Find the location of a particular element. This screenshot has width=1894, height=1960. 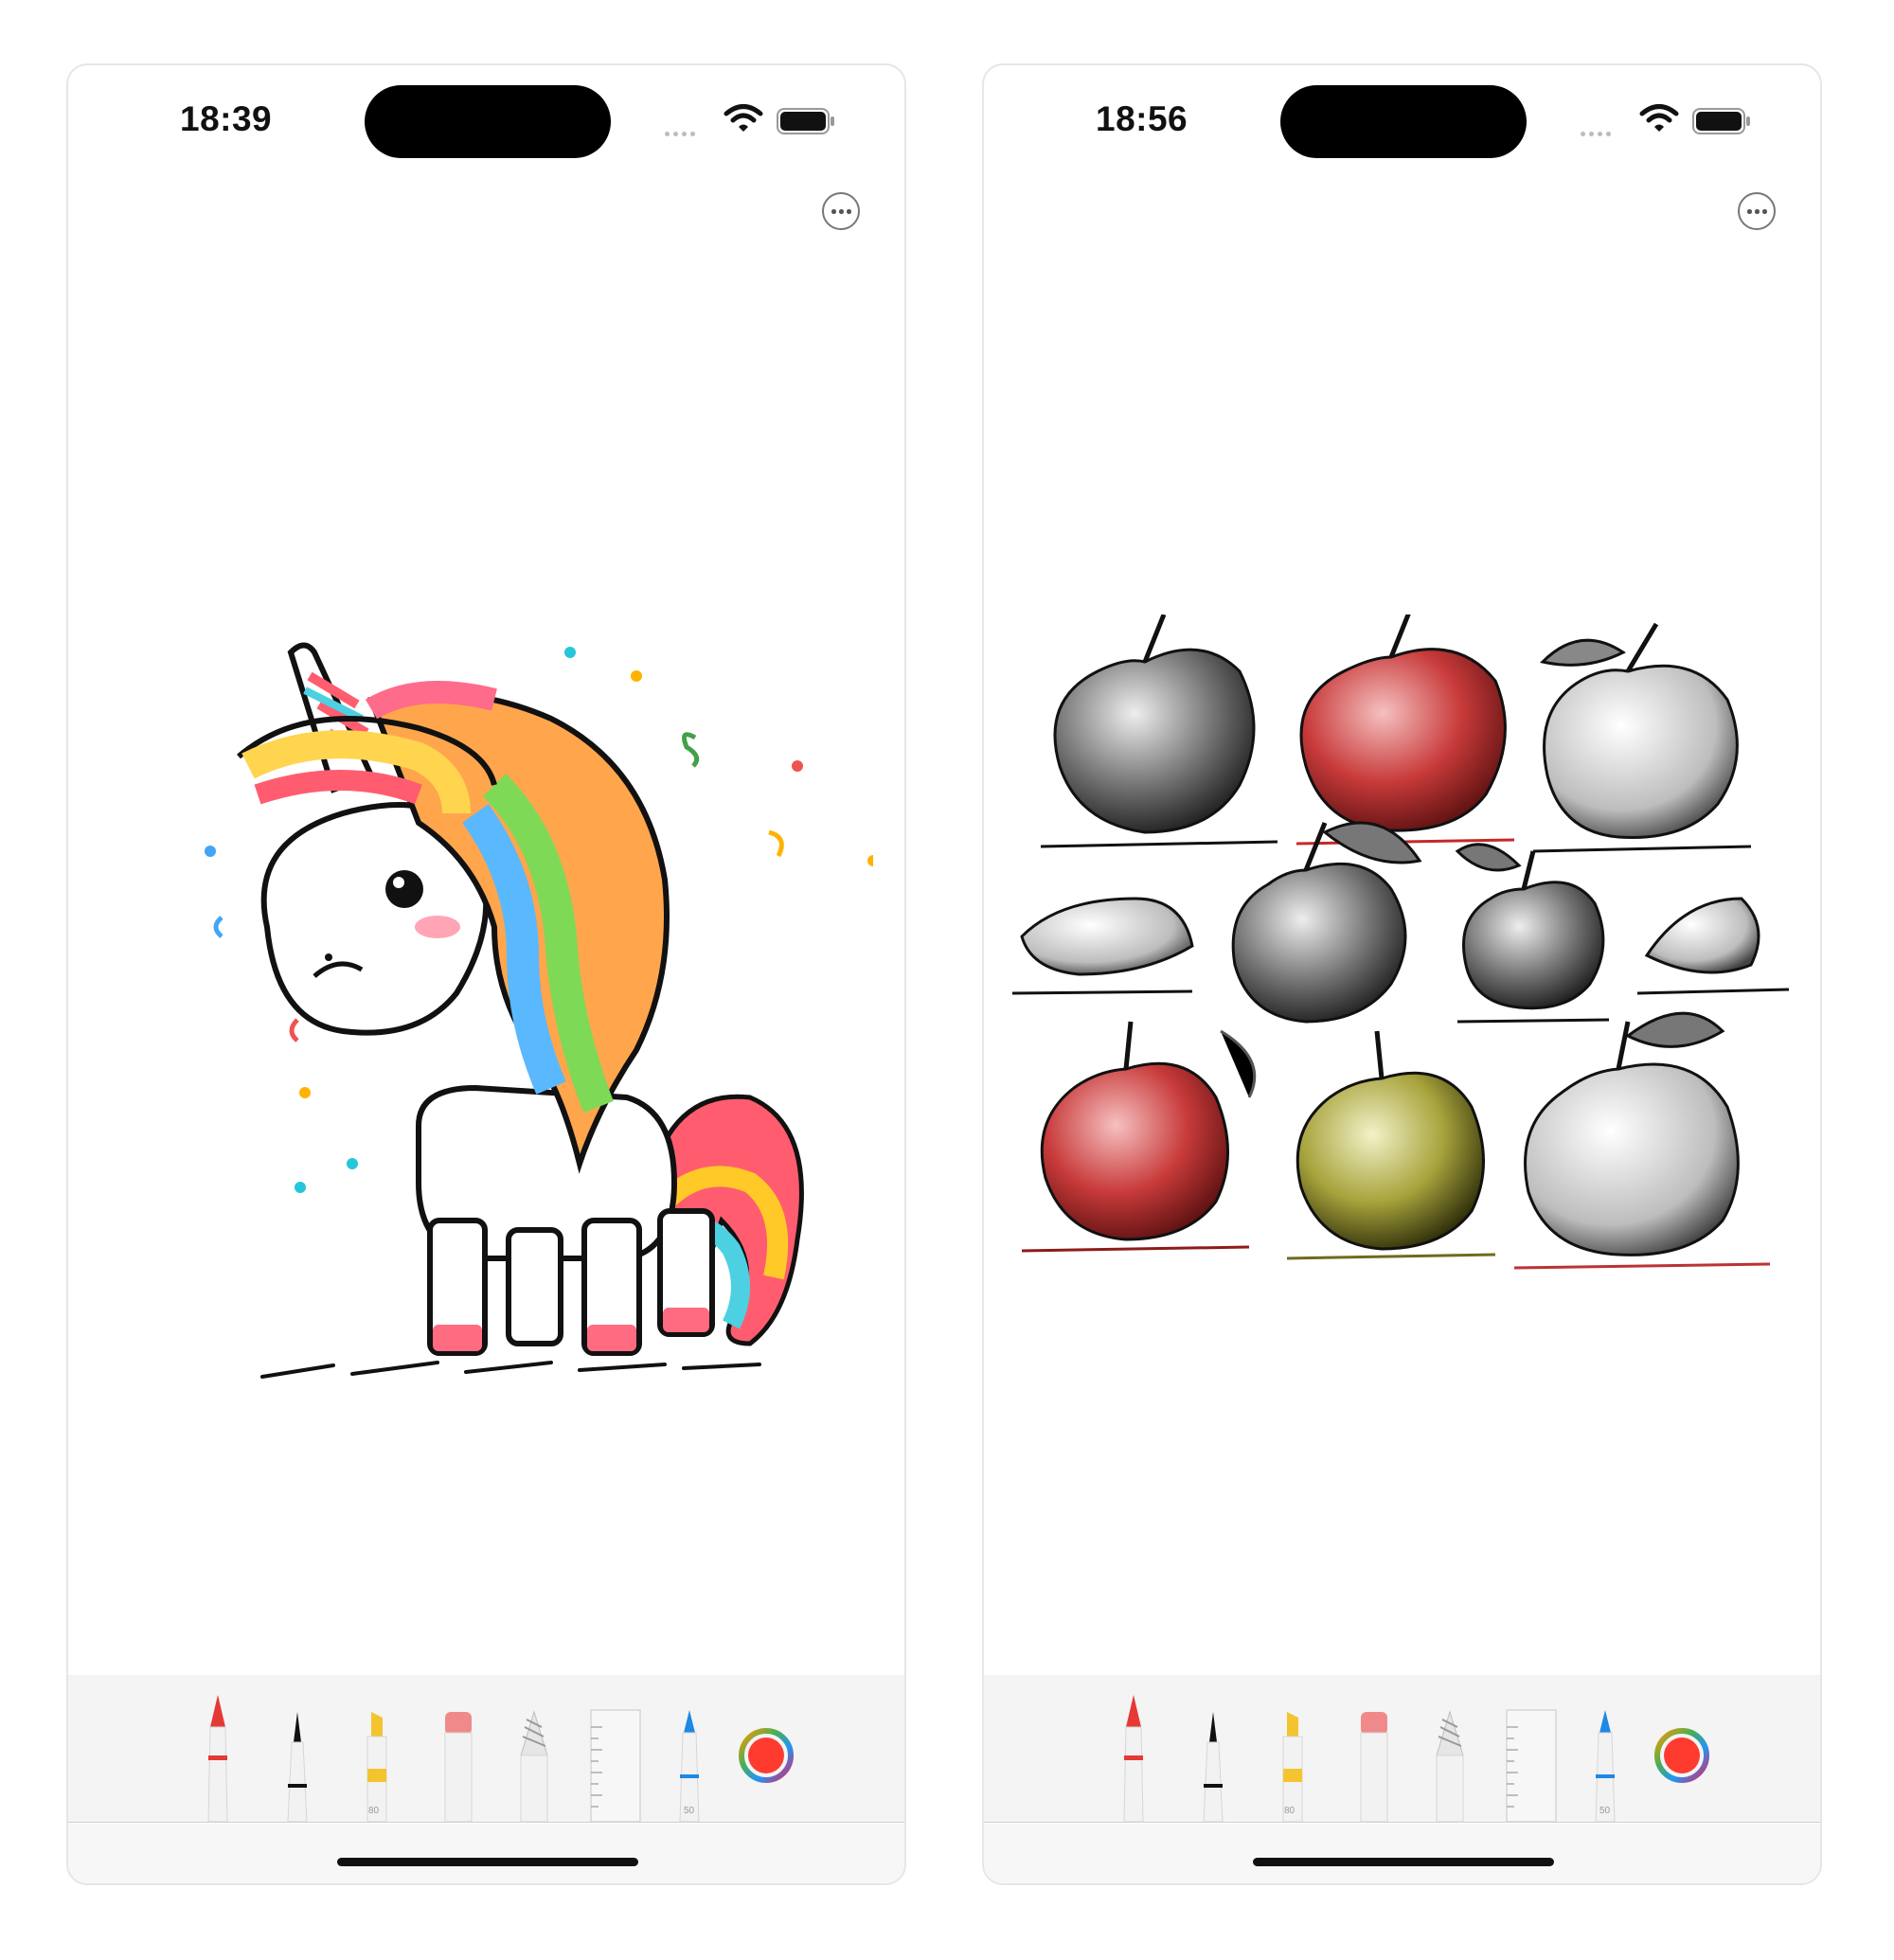

status-time: 18:39 is located at coordinates (226, 118).